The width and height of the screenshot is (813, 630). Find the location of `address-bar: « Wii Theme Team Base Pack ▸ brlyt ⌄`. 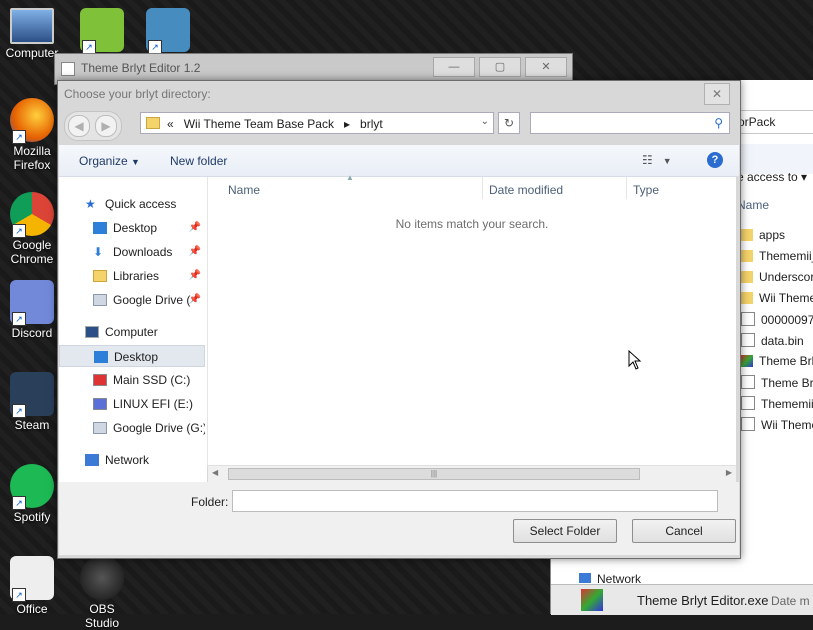

address-bar: « Wii Theme Team Base Pack ▸ brlyt ⌄ is located at coordinates (317, 123).